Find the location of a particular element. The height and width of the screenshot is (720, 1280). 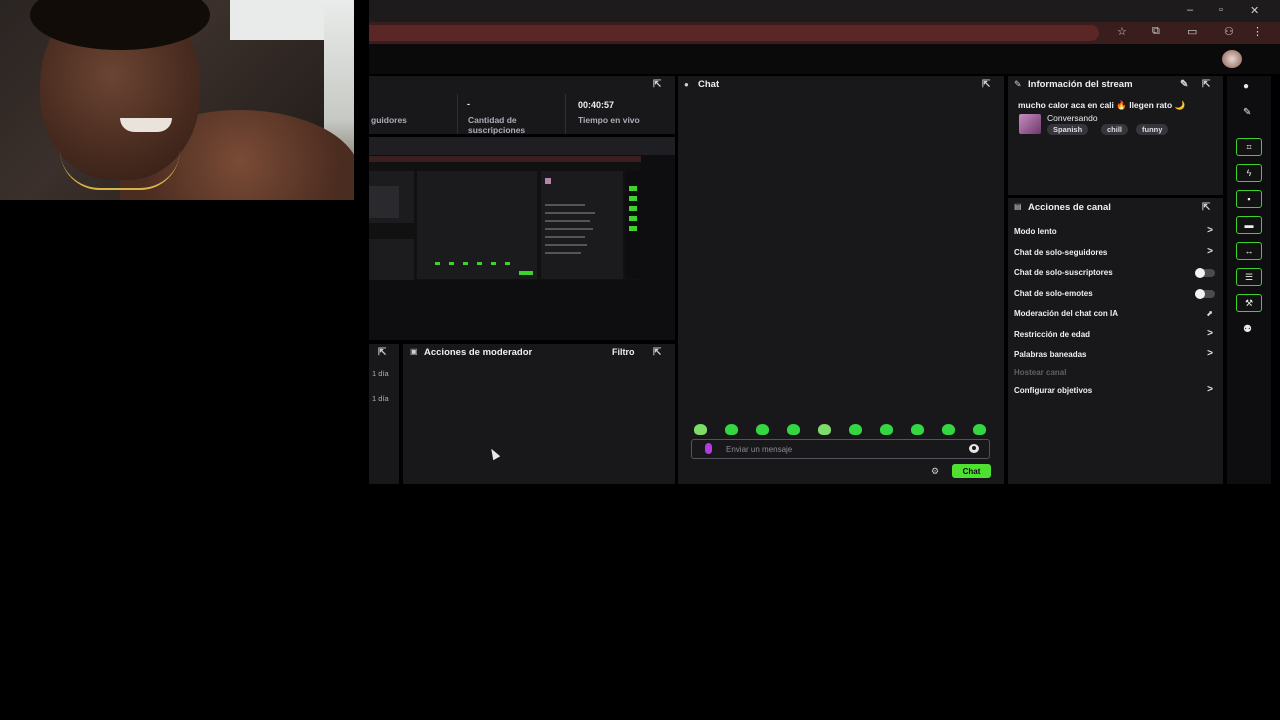

category-name: Conversando is located at coordinates (1072, 118).